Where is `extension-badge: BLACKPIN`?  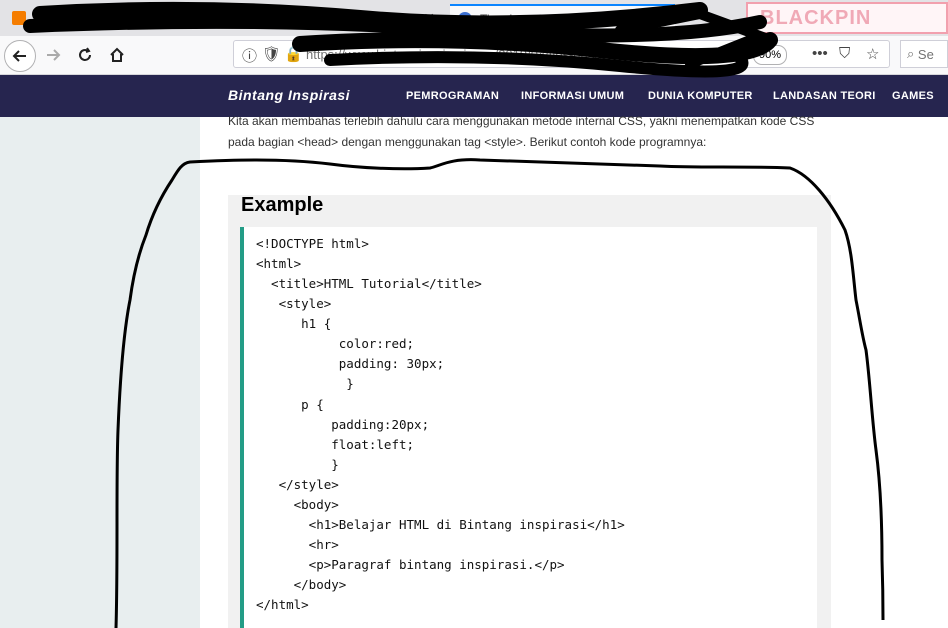
extension-badge: BLACKPIN is located at coordinates (847, 18).